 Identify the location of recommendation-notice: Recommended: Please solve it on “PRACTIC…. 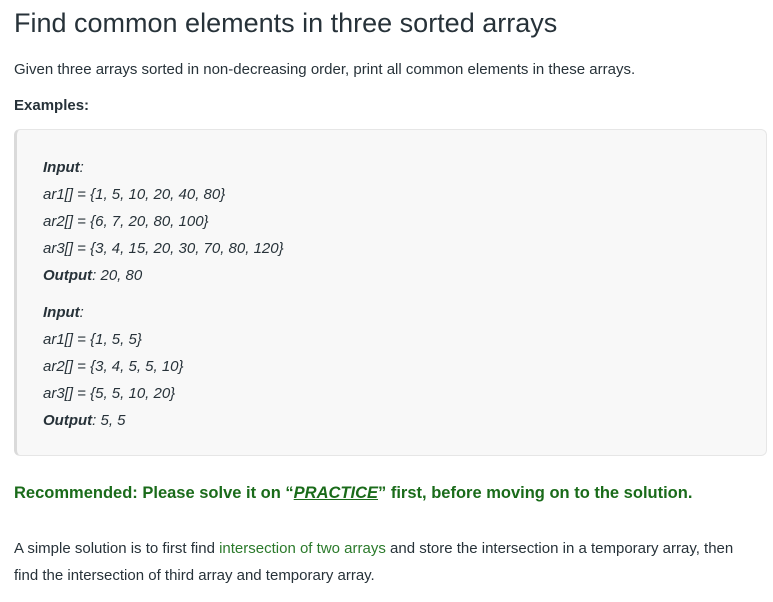
(353, 493).